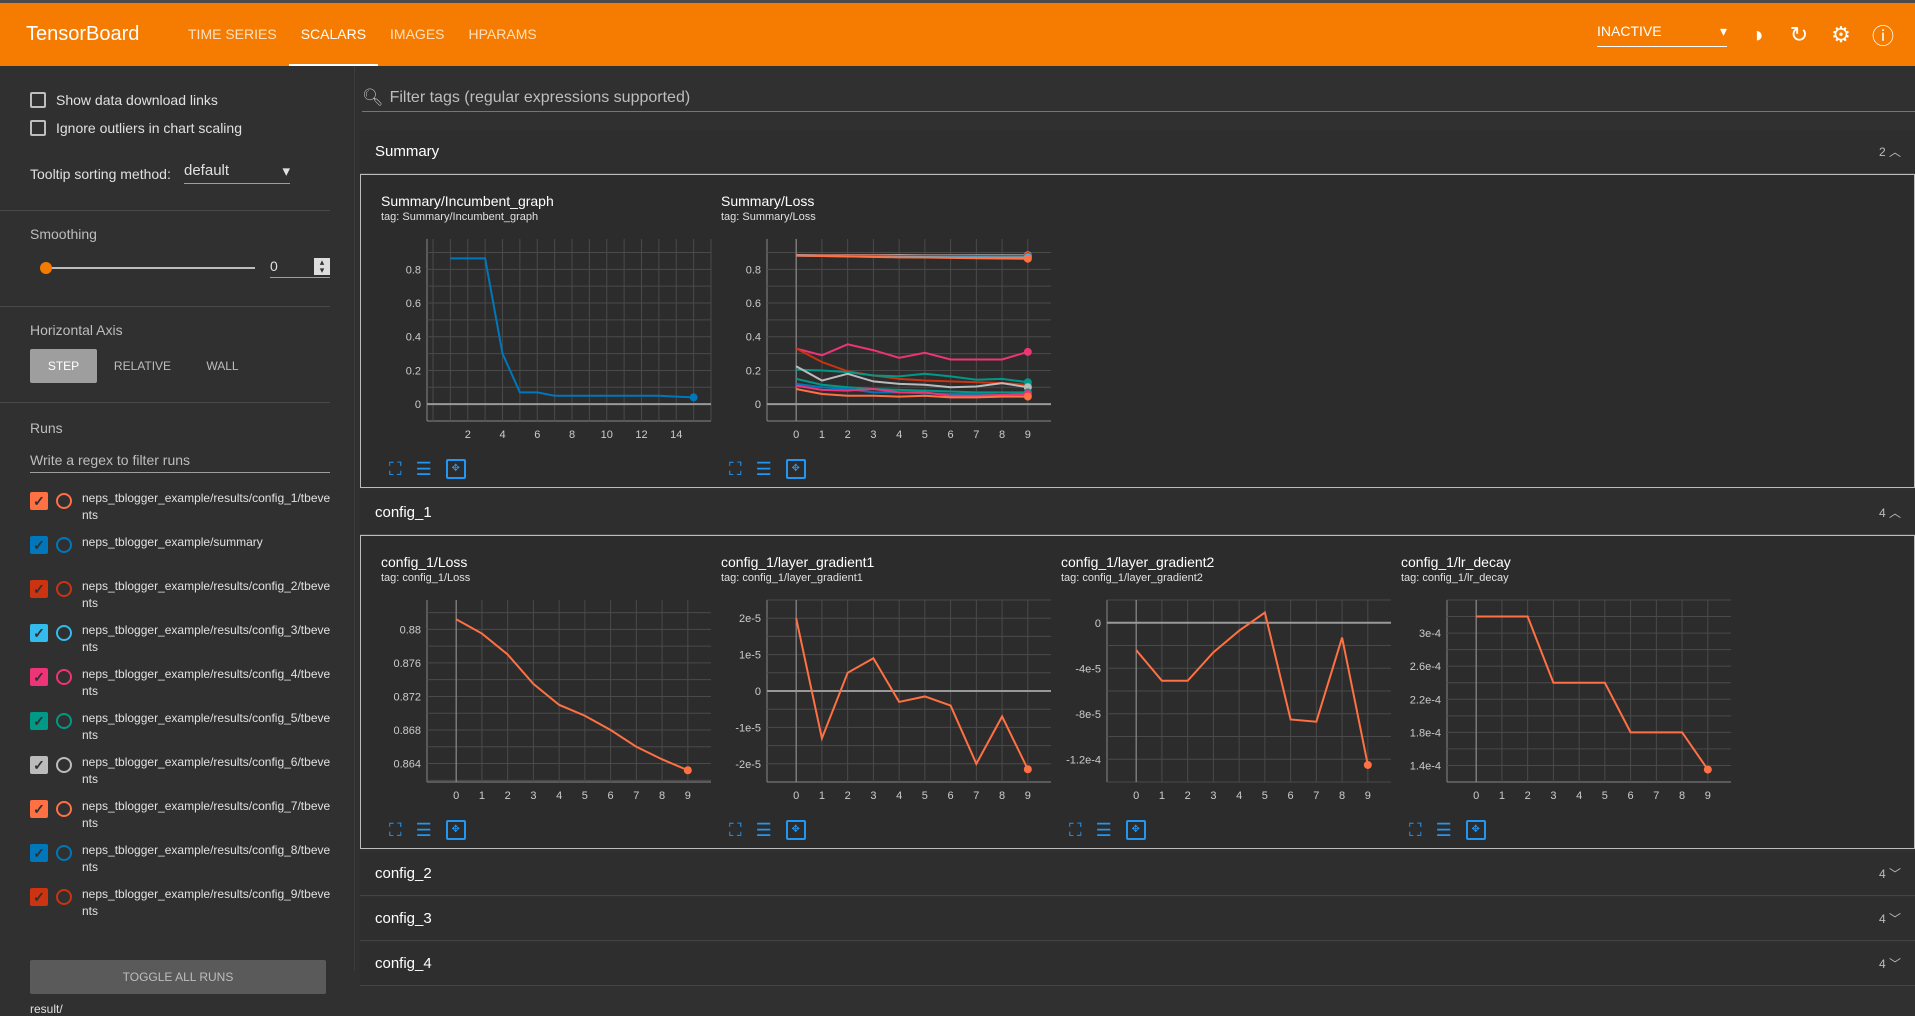 The height and width of the screenshot is (1016, 1915). I want to click on checkbox-label: Show data download links, so click(137, 100).